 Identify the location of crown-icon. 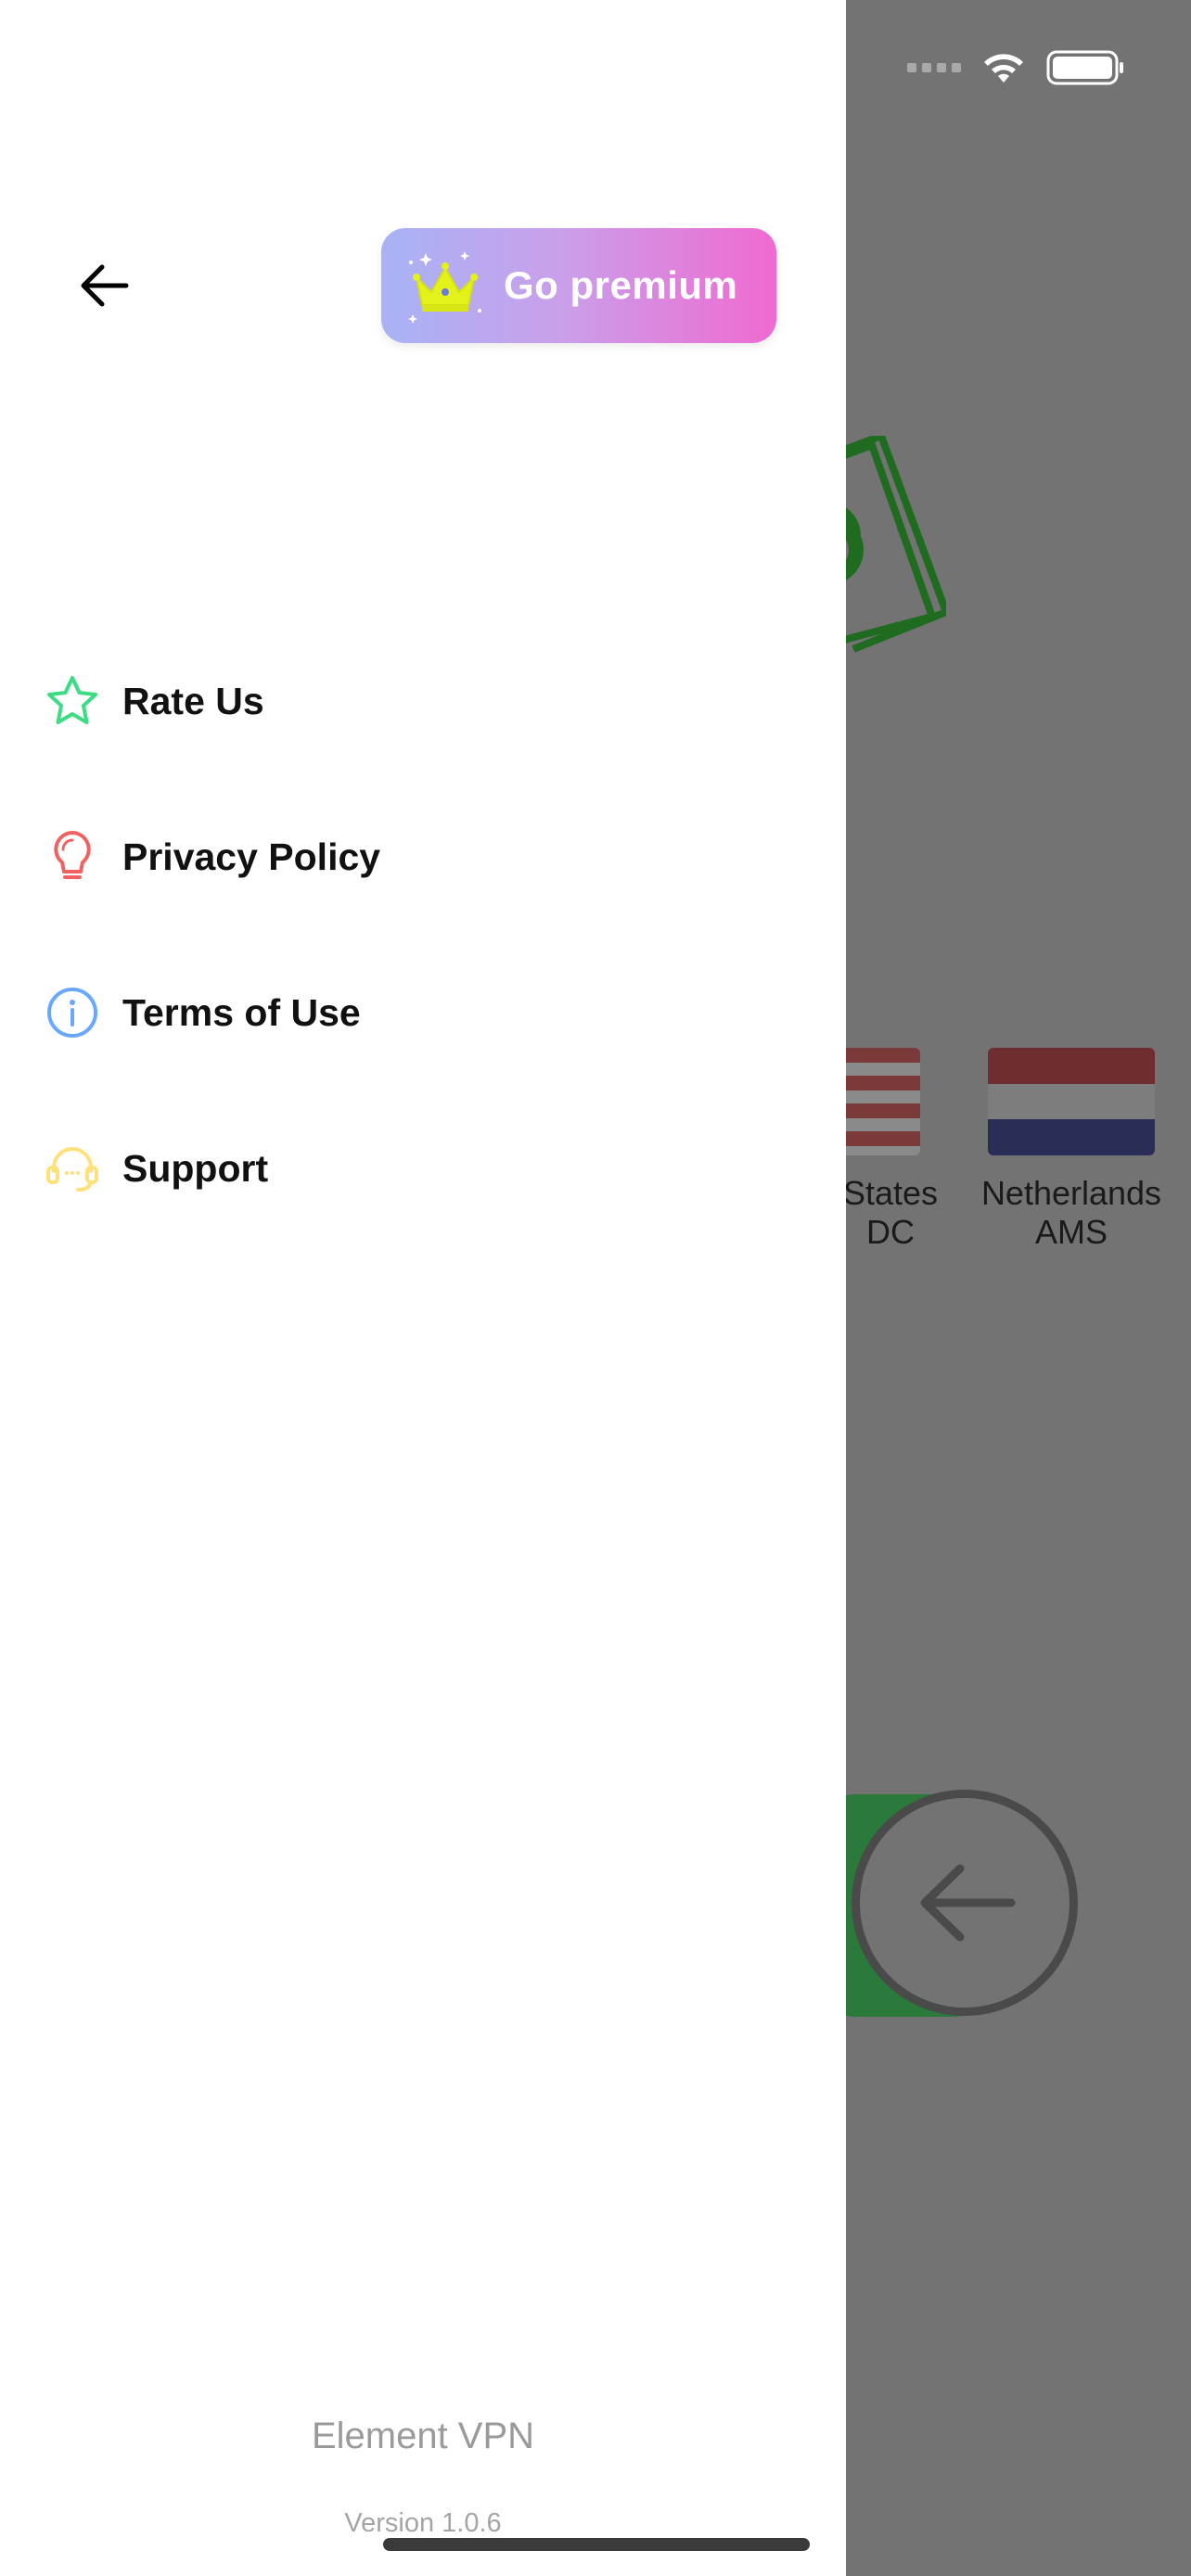
(445, 286).